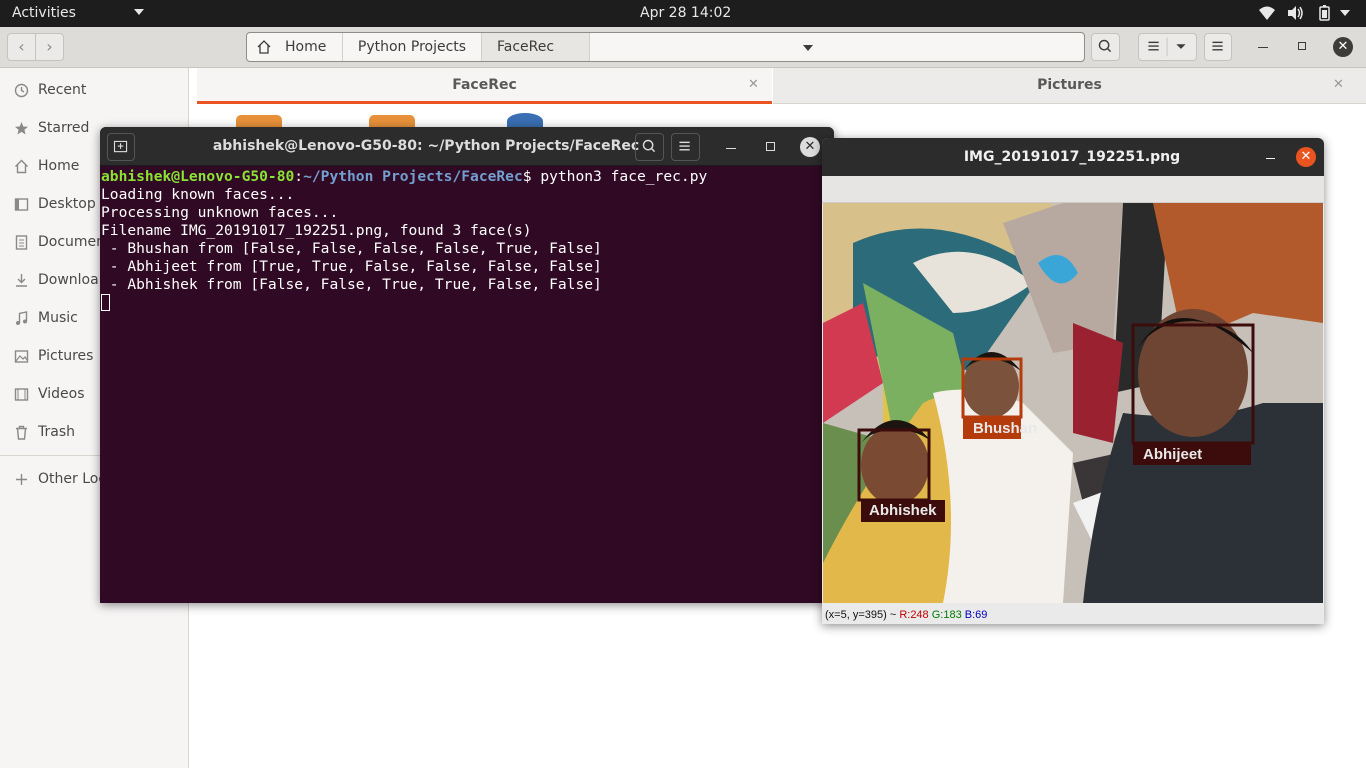  Describe the element at coordinates (306, 47) in the screenshot. I see `breadcrumb-home-label: Home` at that location.